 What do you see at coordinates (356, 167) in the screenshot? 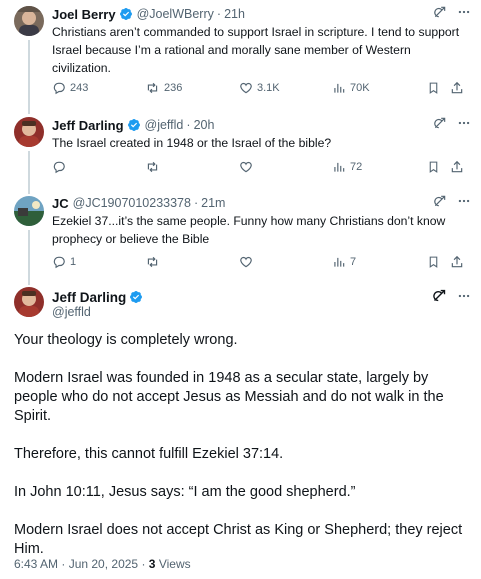
I see `views-count: 72` at bounding box center [356, 167].